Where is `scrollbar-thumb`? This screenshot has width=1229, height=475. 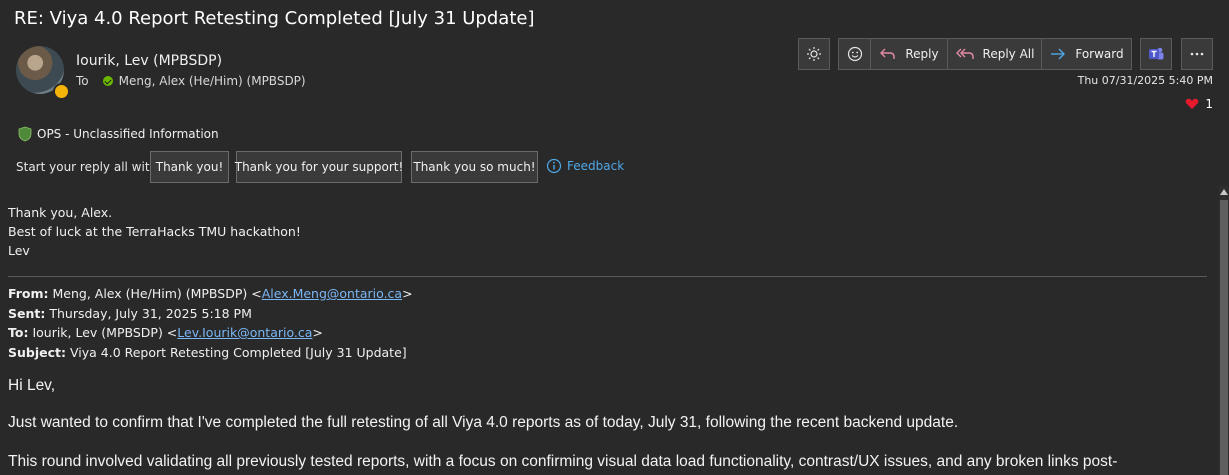
scrollbar-thumb is located at coordinates (1224, 337).